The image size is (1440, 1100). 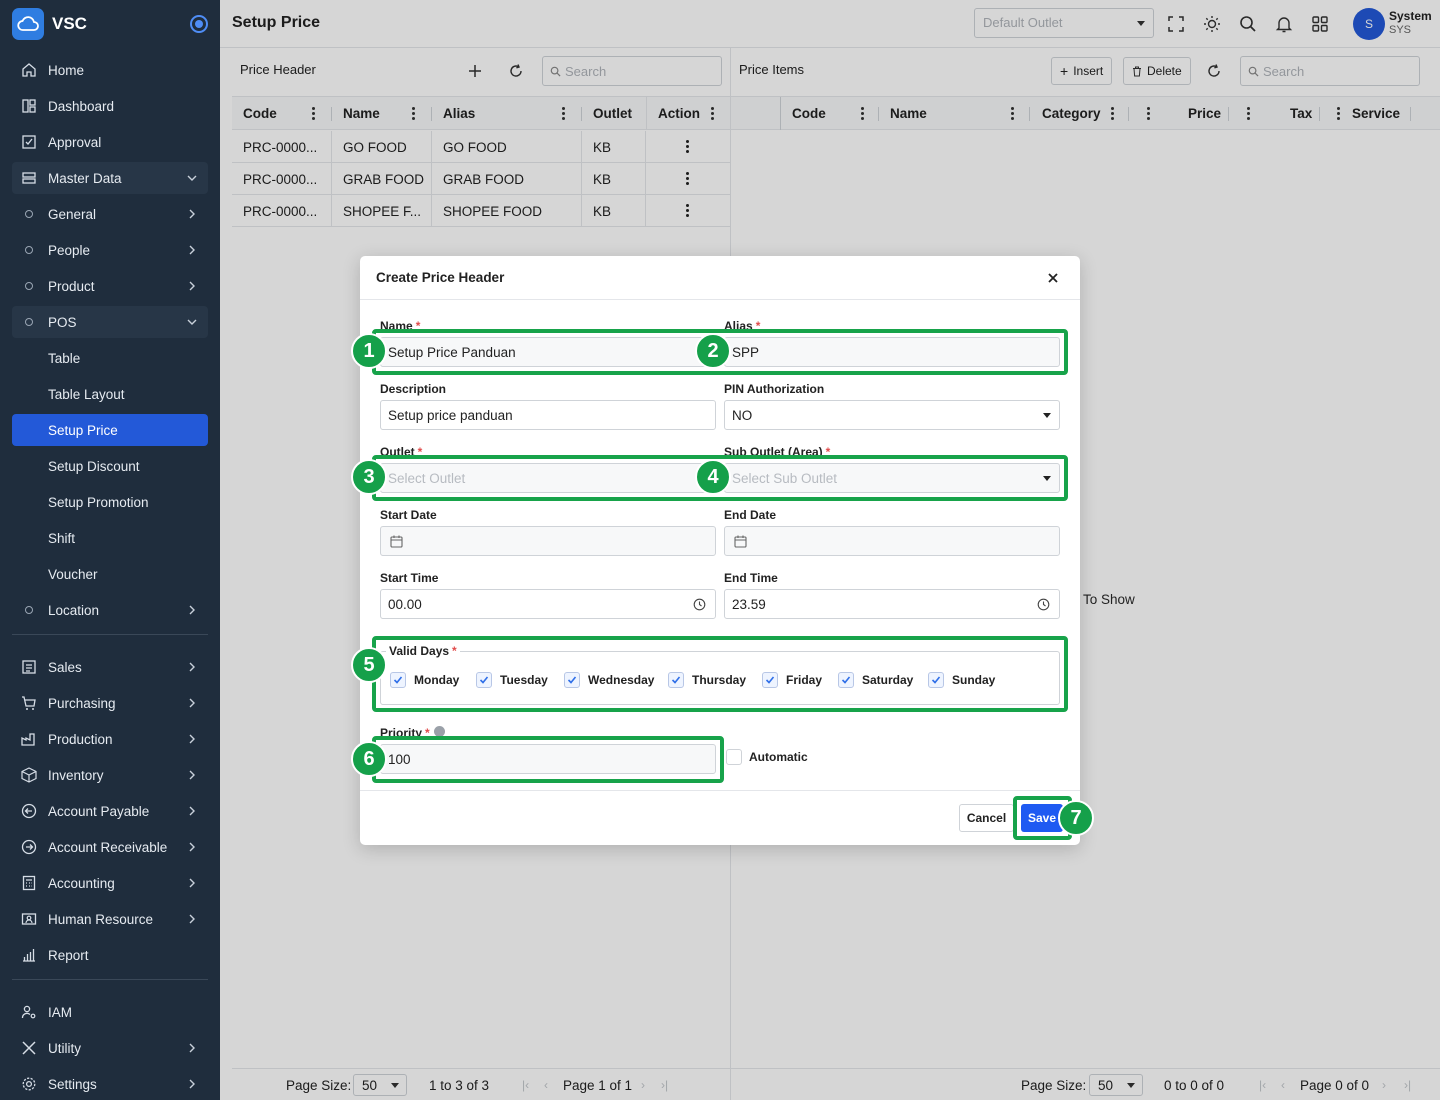 What do you see at coordinates (749, 604) in the screenshot?
I see `end-time-value: 23.59` at bounding box center [749, 604].